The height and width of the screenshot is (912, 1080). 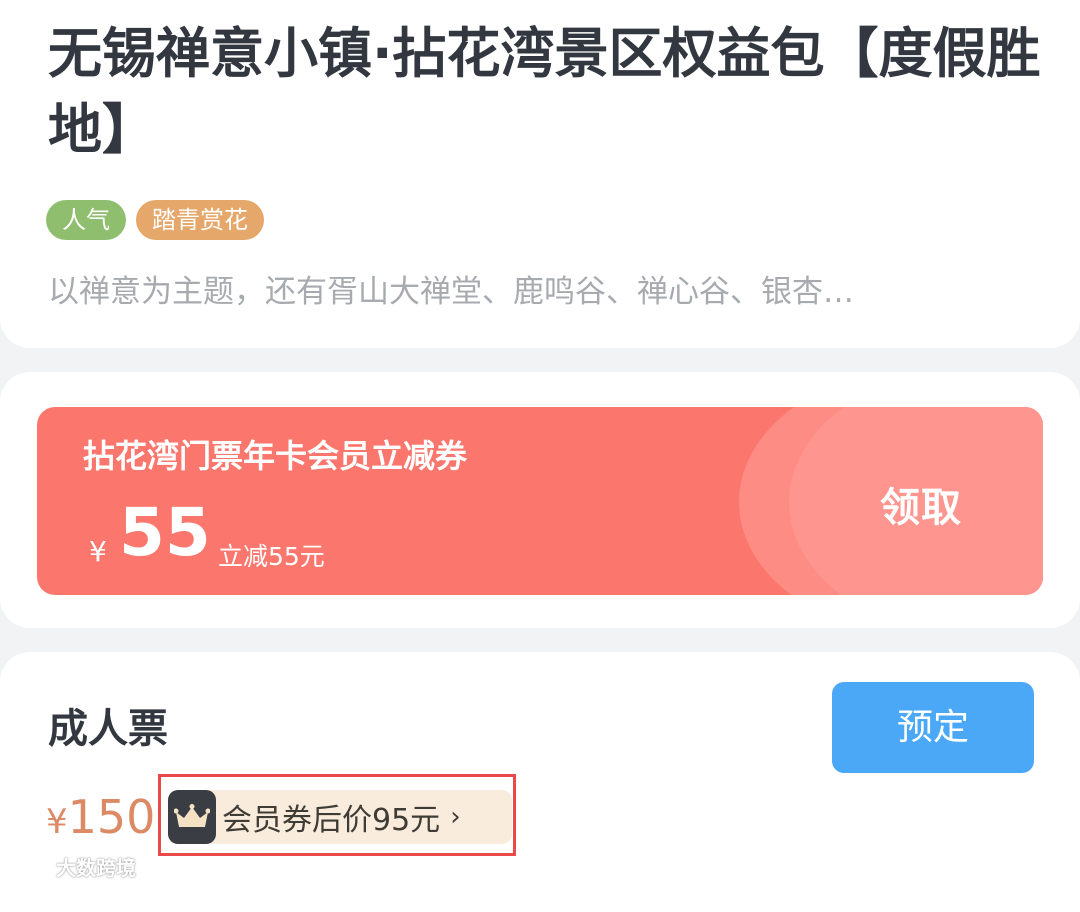 What do you see at coordinates (86, 220) in the screenshot?
I see `tag-popular: 人气` at bounding box center [86, 220].